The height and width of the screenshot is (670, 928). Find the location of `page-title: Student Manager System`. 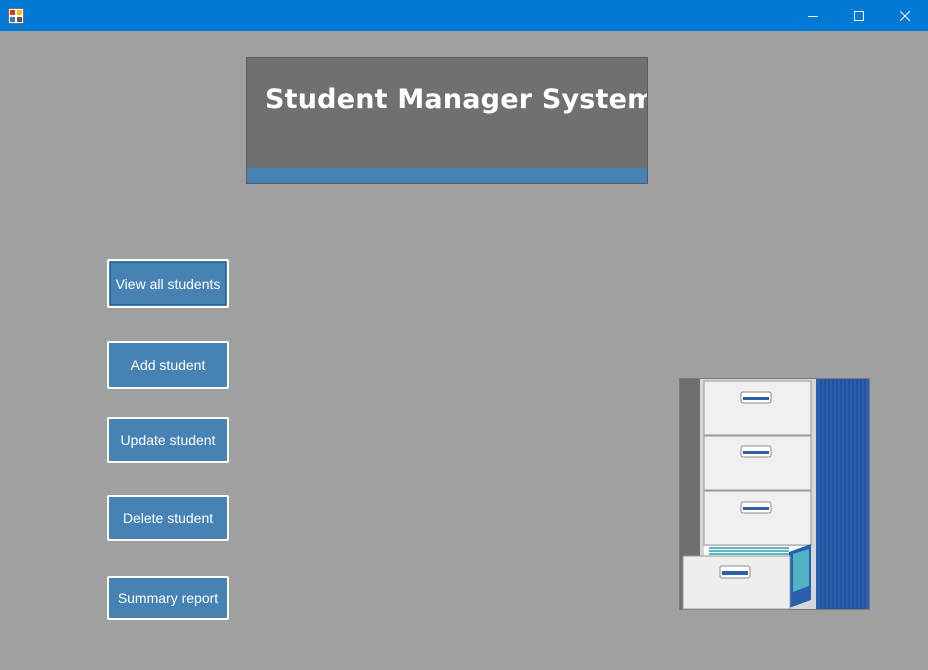

page-title: Student Manager System is located at coordinates (456, 99).